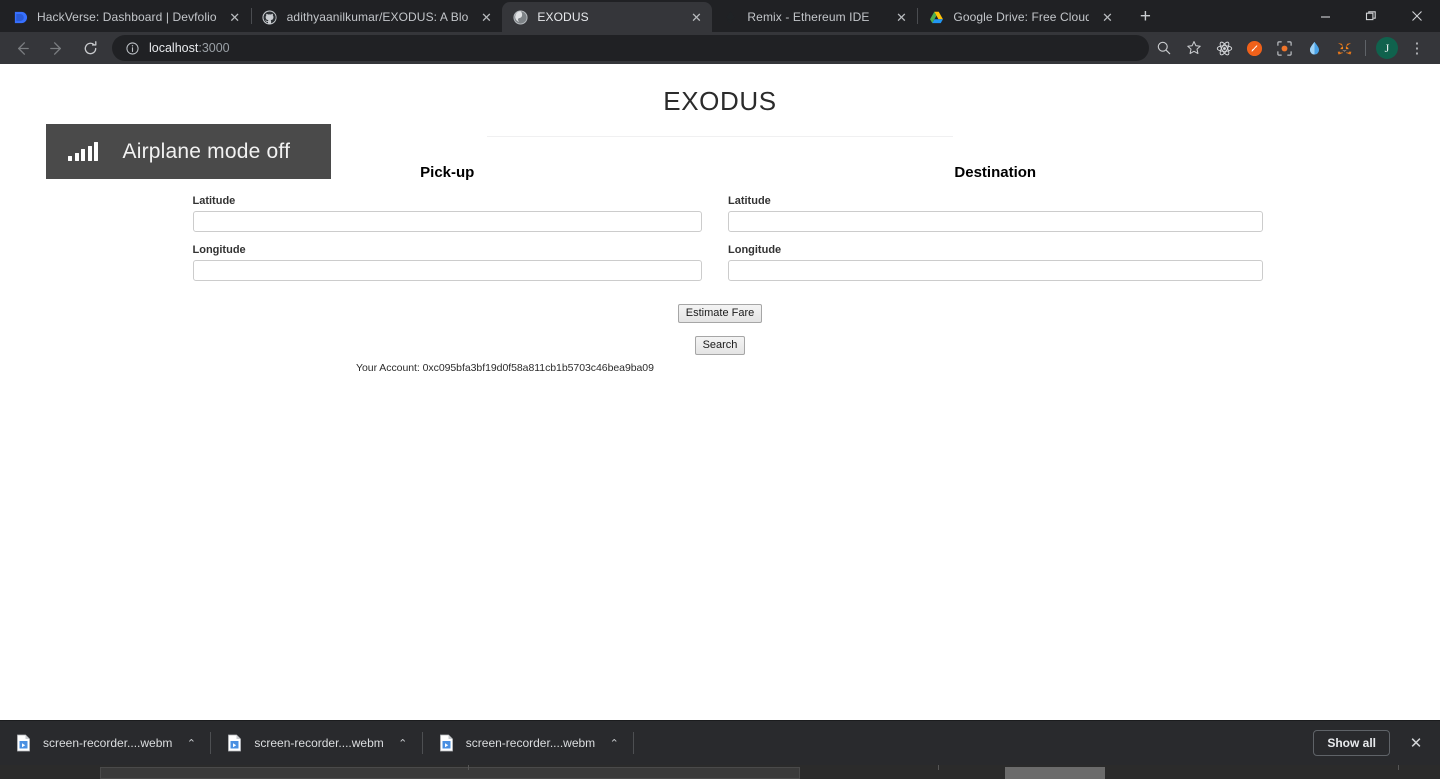  Describe the element at coordinates (206, 151) in the screenshot. I see `toast-message: Airplane mode off` at that location.